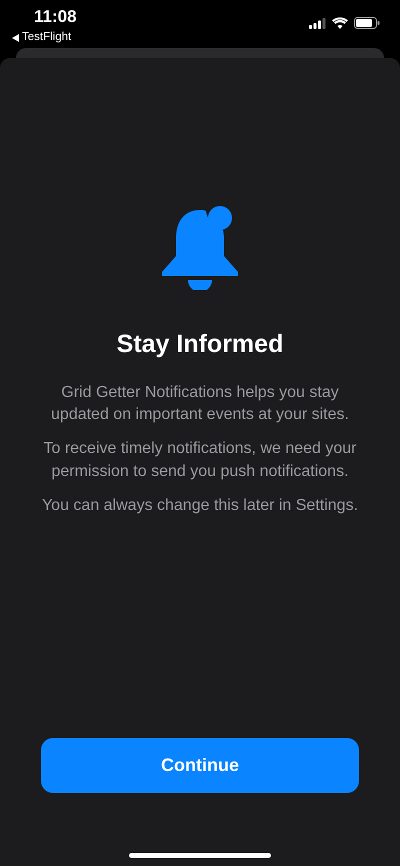 This screenshot has height=866, width=400. I want to click on signal-icon, so click(317, 23).